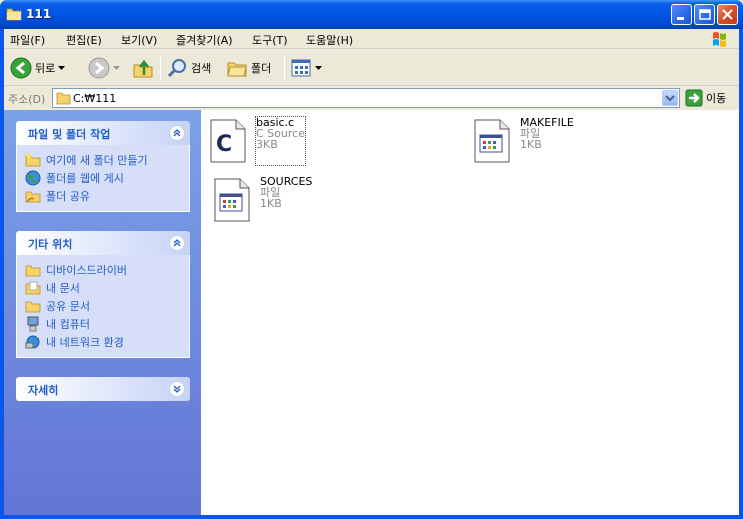 The height and width of the screenshot is (519, 743). Describe the element at coordinates (68, 324) in the screenshot. I see `task-label: 내 컴퓨터` at that location.